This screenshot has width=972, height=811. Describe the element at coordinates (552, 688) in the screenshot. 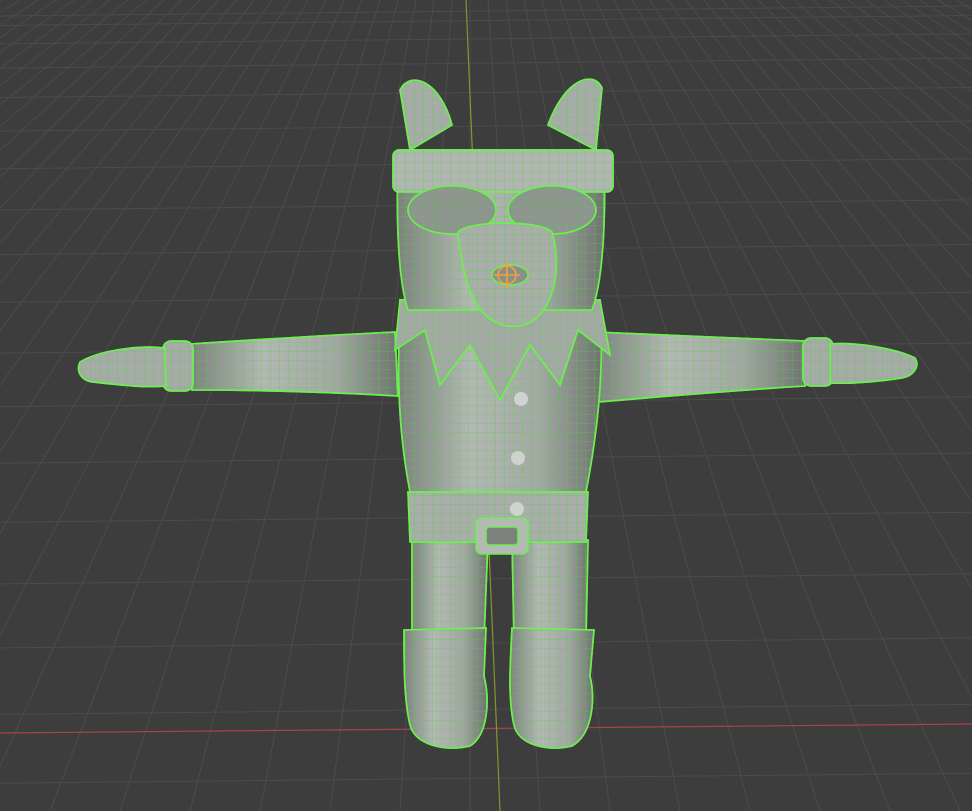

I see `right-boot` at that location.